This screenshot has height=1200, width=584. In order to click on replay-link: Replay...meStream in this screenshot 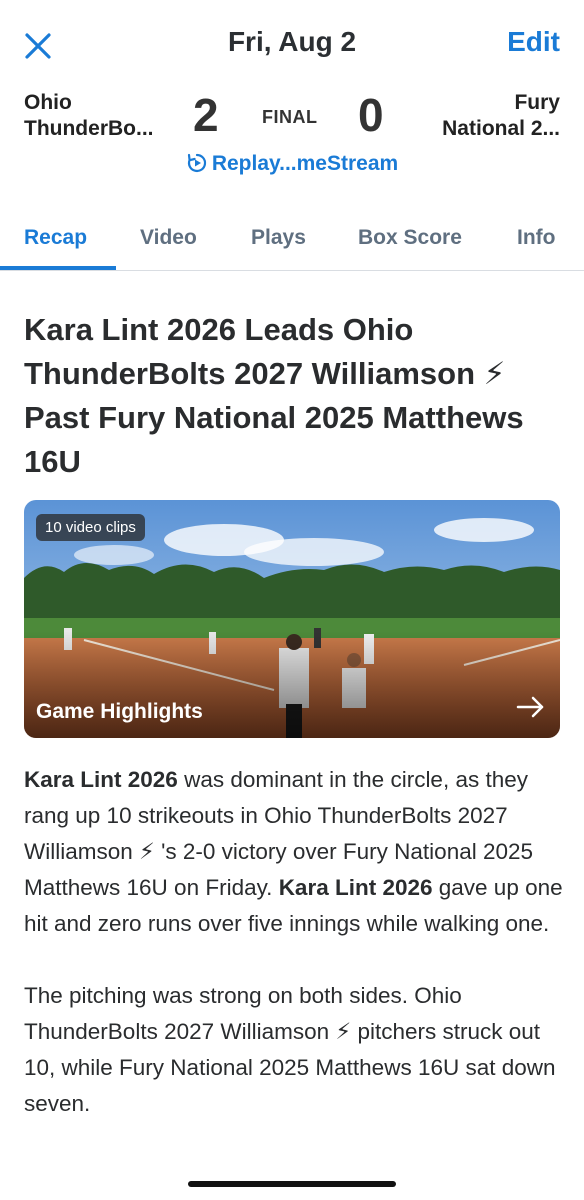, I will do `click(292, 164)`.